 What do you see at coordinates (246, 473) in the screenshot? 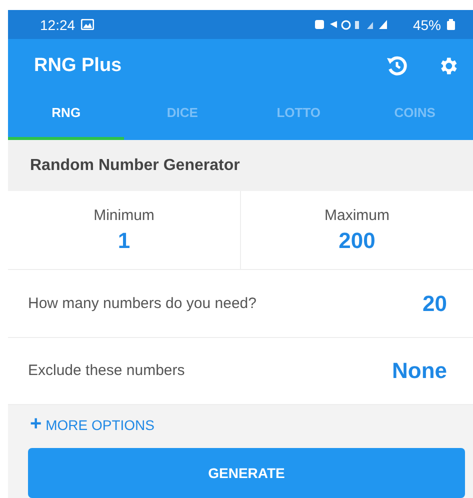
I see `generate-button: GENERATE` at bounding box center [246, 473].